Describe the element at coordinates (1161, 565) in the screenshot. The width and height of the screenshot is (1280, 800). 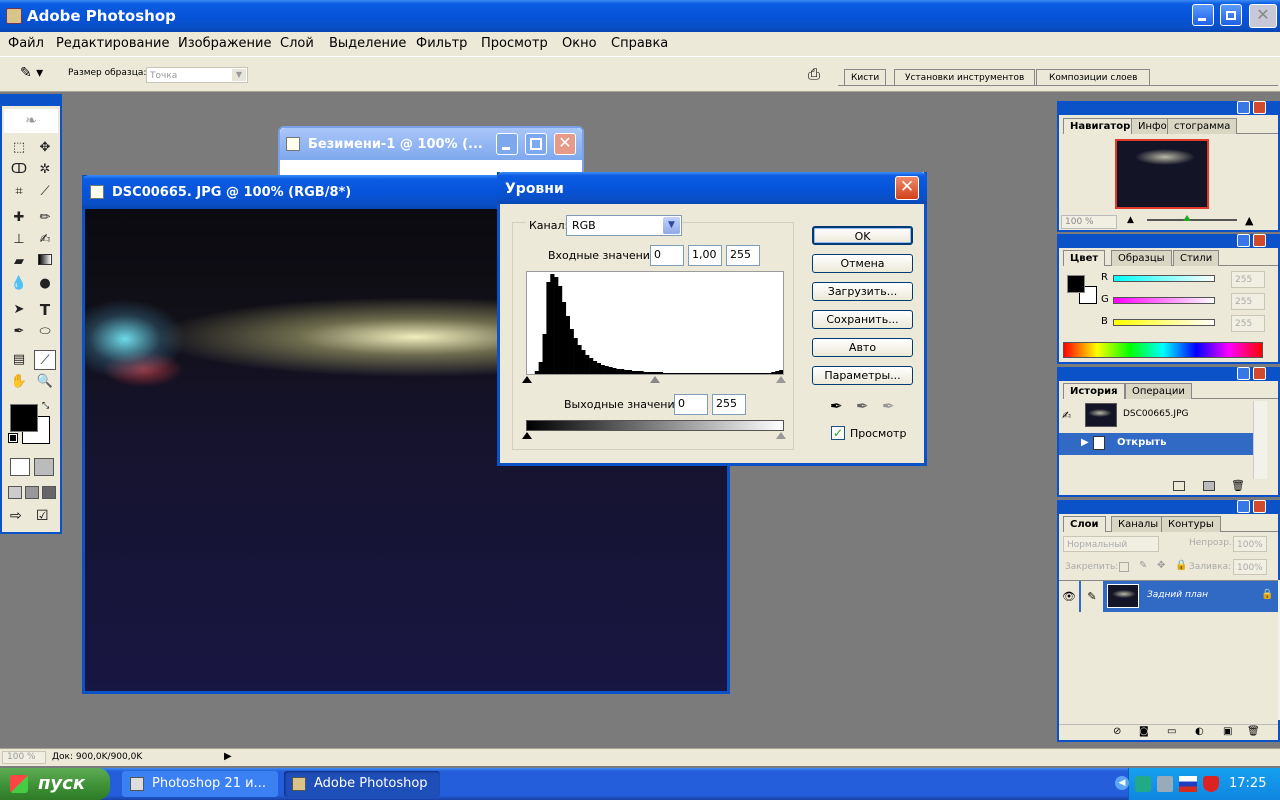
I see `lock-position-icon: ✥` at that location.